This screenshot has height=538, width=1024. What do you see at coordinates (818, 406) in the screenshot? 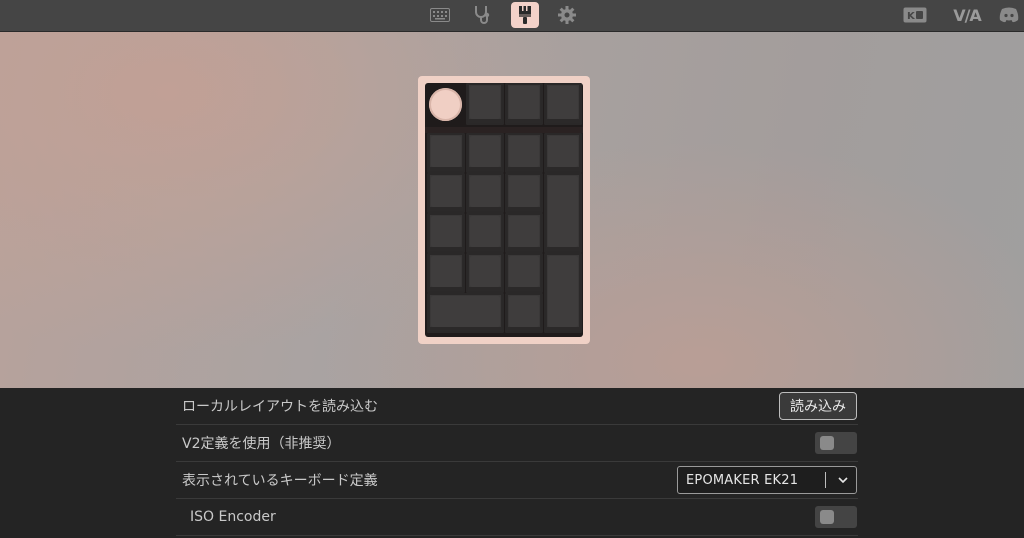
I see `load-button: 読み込み` at bounding box center [818, 406].